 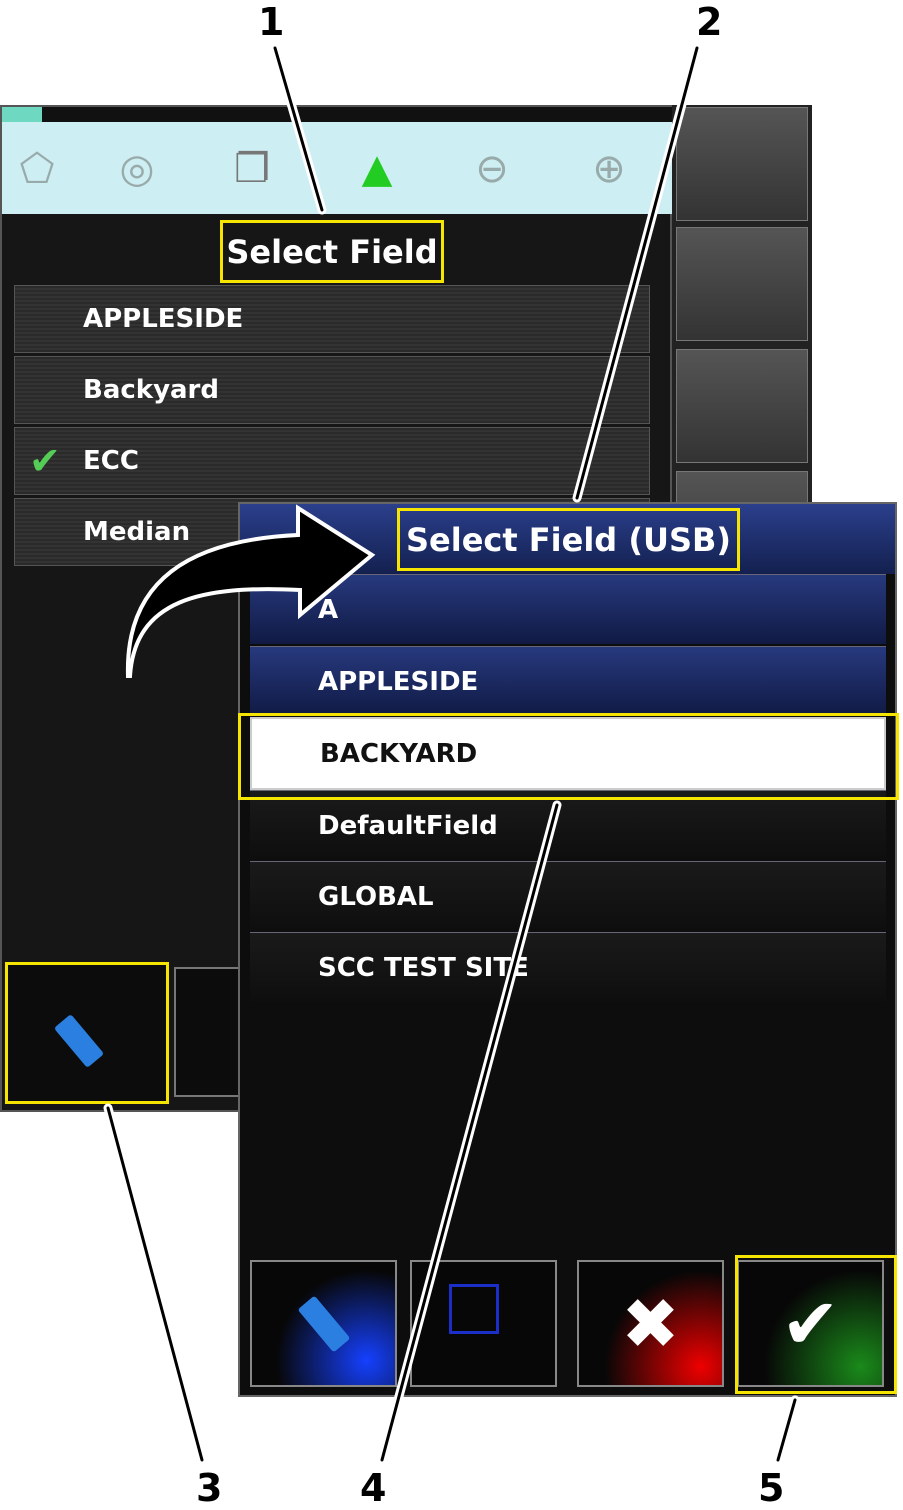 I want to click on callout-4: 4, so click(x=373, y=1488).